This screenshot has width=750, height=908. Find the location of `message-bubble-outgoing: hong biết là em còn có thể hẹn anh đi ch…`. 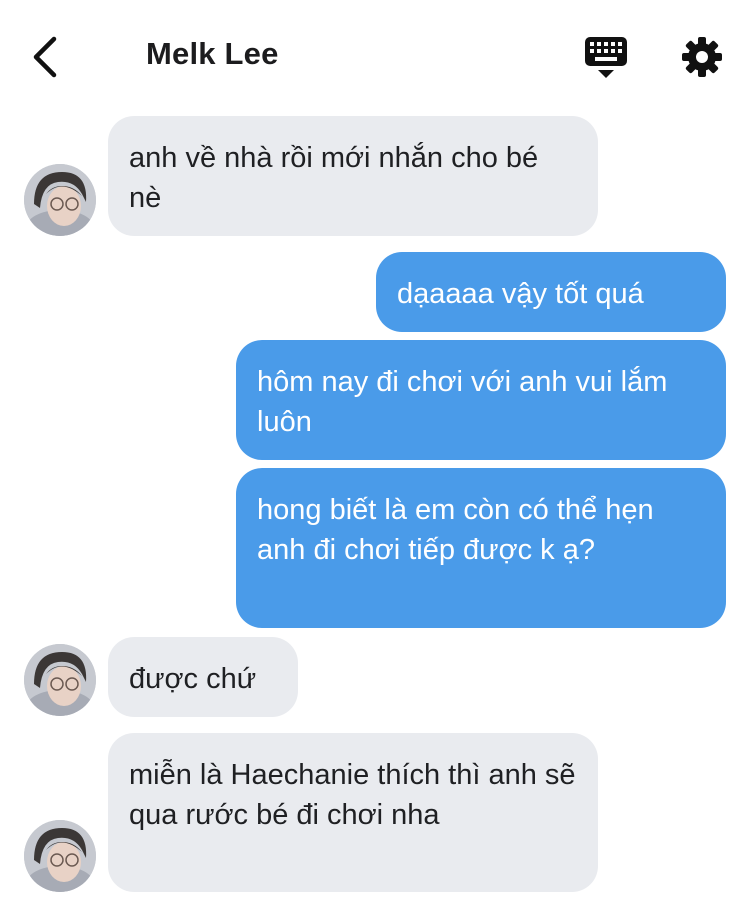

message-bubble-outgoing: hong biết là em còn có thể hẹn anh đi ch… is located at coordinates (481, 548).